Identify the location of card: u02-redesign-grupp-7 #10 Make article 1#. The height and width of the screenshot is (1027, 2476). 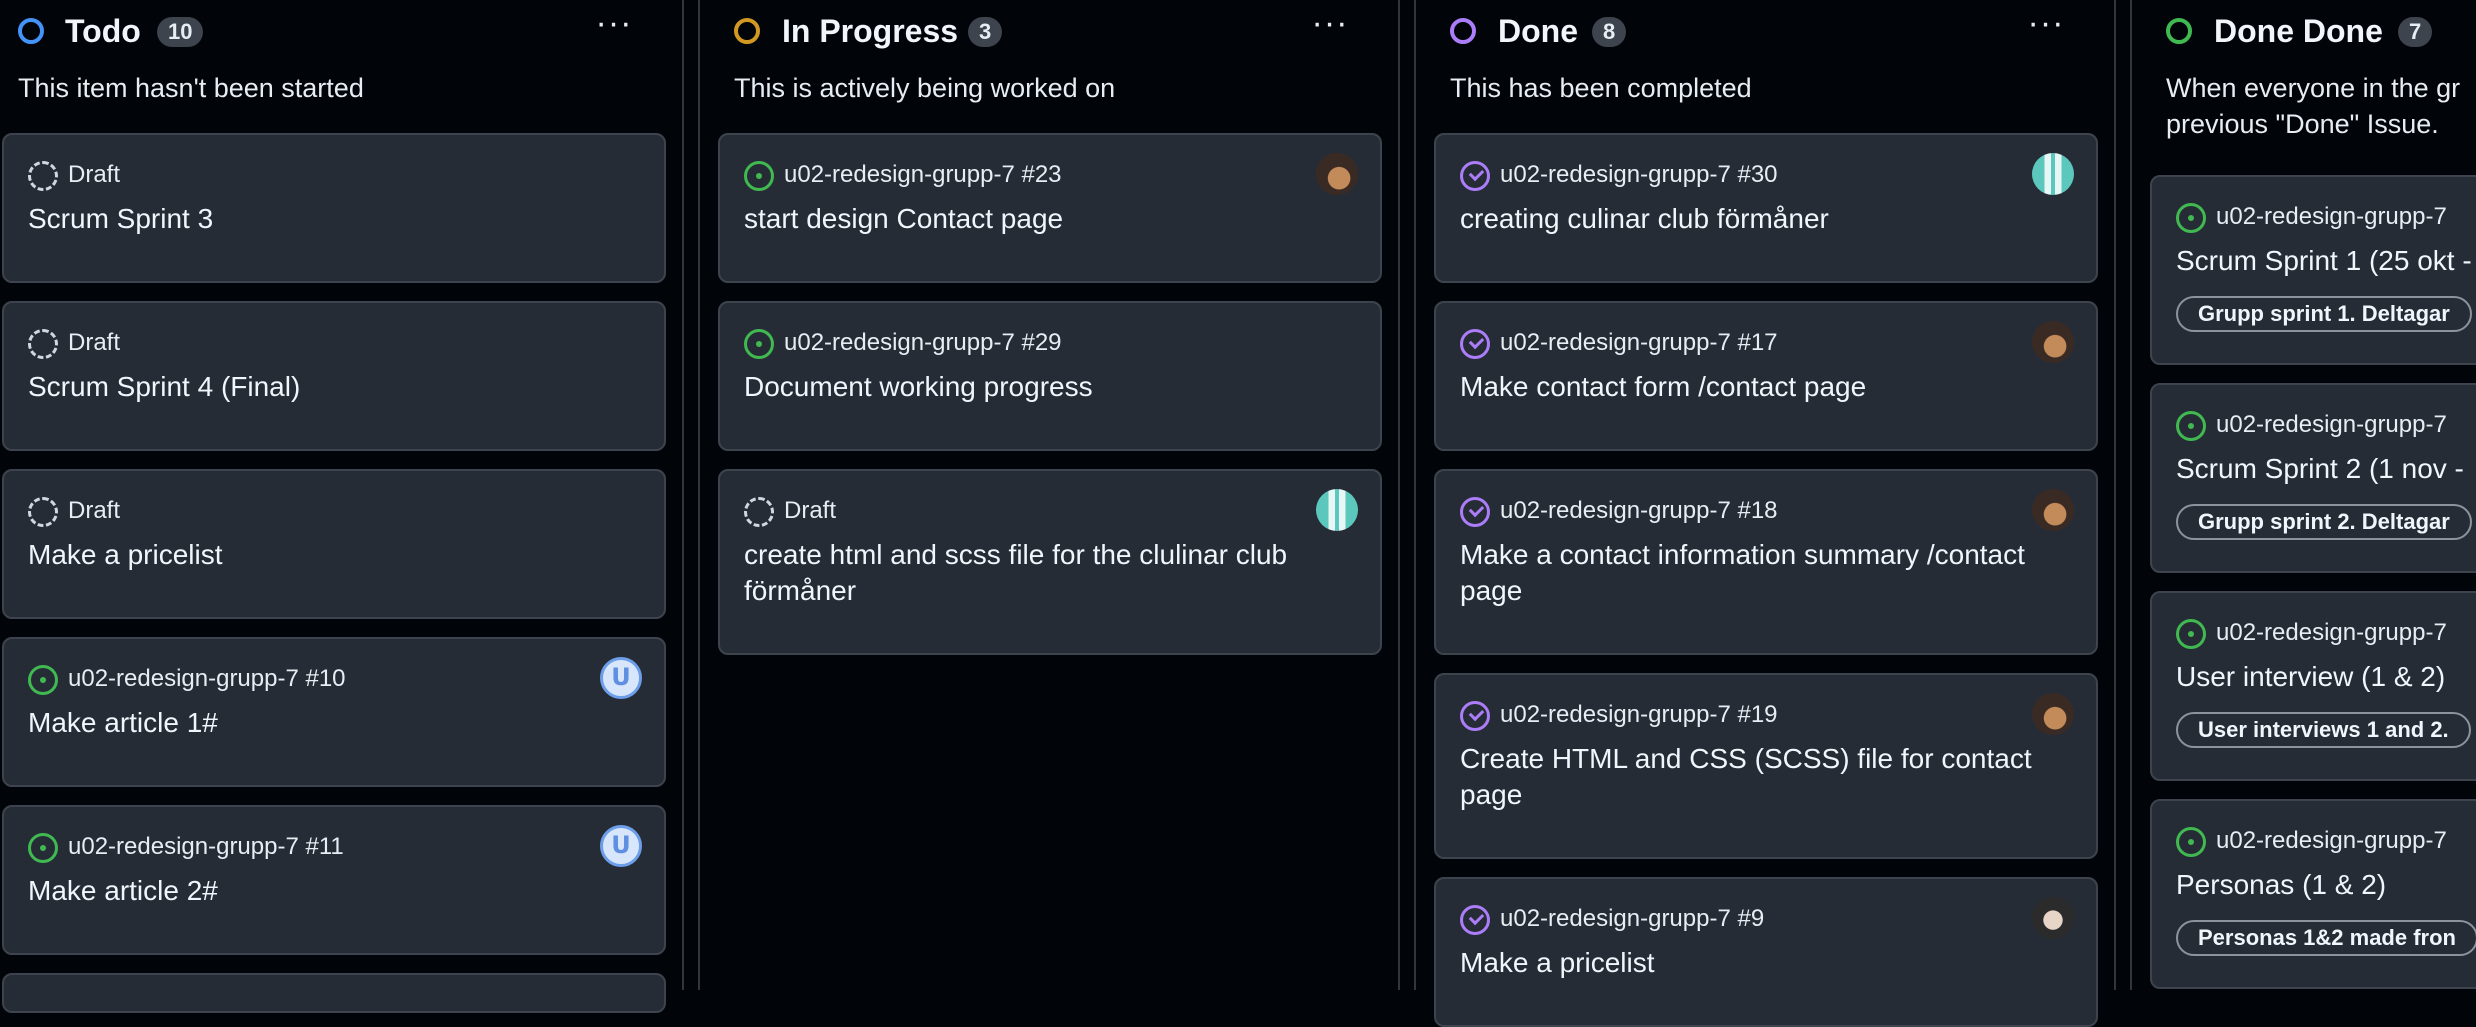
(334, 712).